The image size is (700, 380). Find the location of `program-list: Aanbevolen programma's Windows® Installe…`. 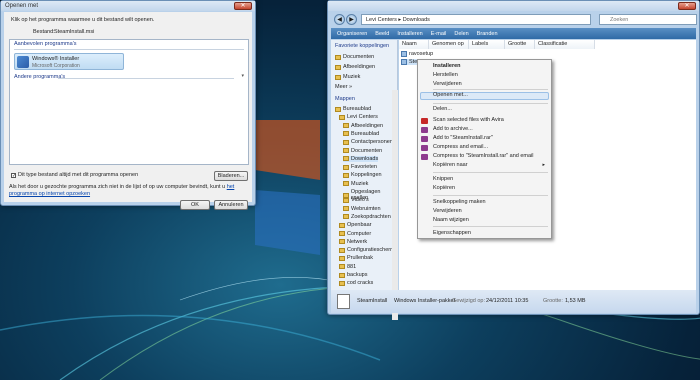

program-list: Aanbevolen programma's Windows® Installe… is located at coordinates (129, 102).